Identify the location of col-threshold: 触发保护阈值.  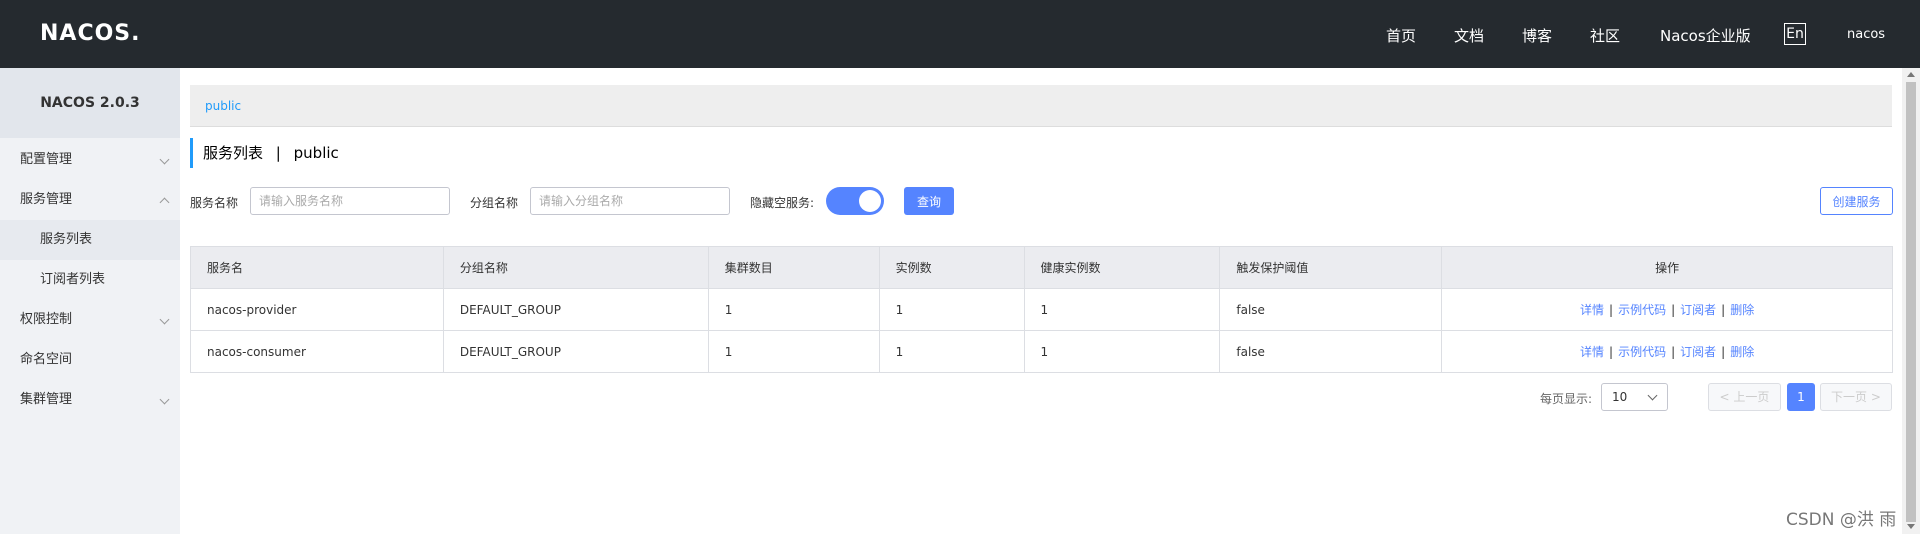
(1331, 267).